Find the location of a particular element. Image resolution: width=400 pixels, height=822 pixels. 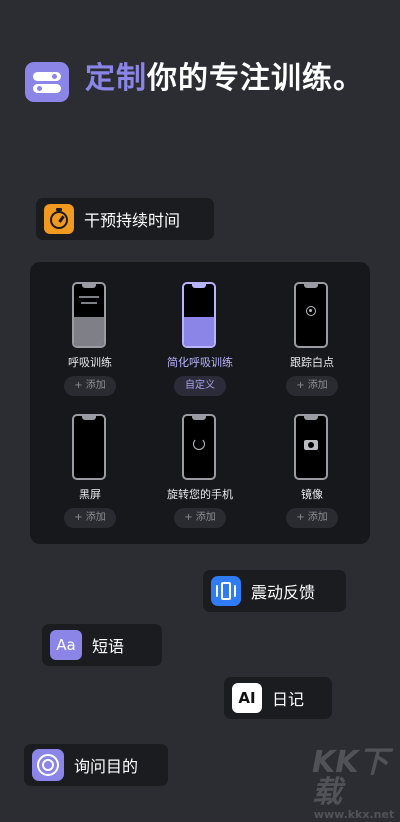

title-accent: 定制 is located at coordinates (116, 78).